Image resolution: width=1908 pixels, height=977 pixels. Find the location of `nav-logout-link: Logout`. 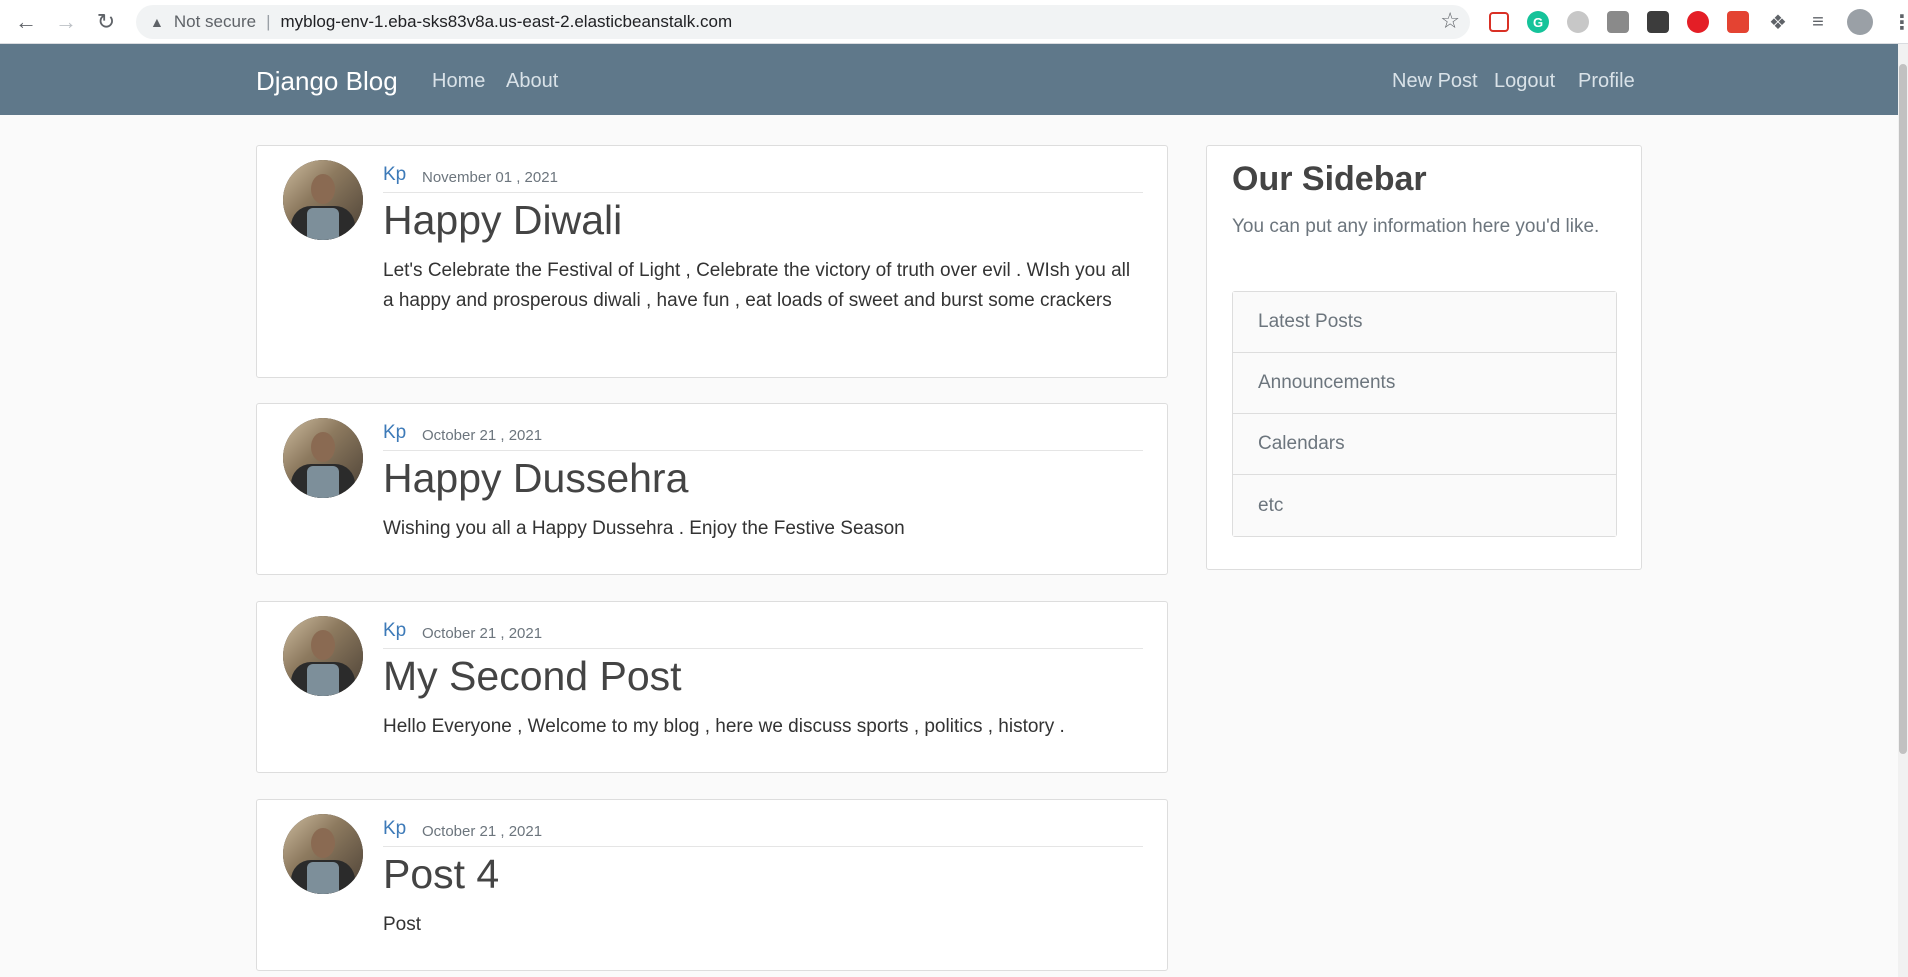

nav-logout-link: Logout is located at coordinates (1524, 81).